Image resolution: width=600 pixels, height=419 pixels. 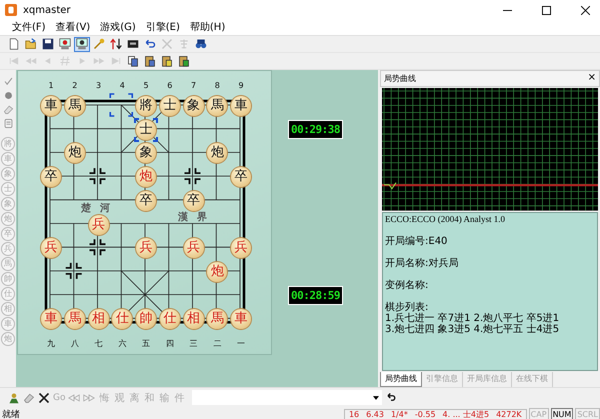 What do you see at coordinates (75, 344) in the screenshot?
I see `file-number: 八` at bounding box center [75, 344].